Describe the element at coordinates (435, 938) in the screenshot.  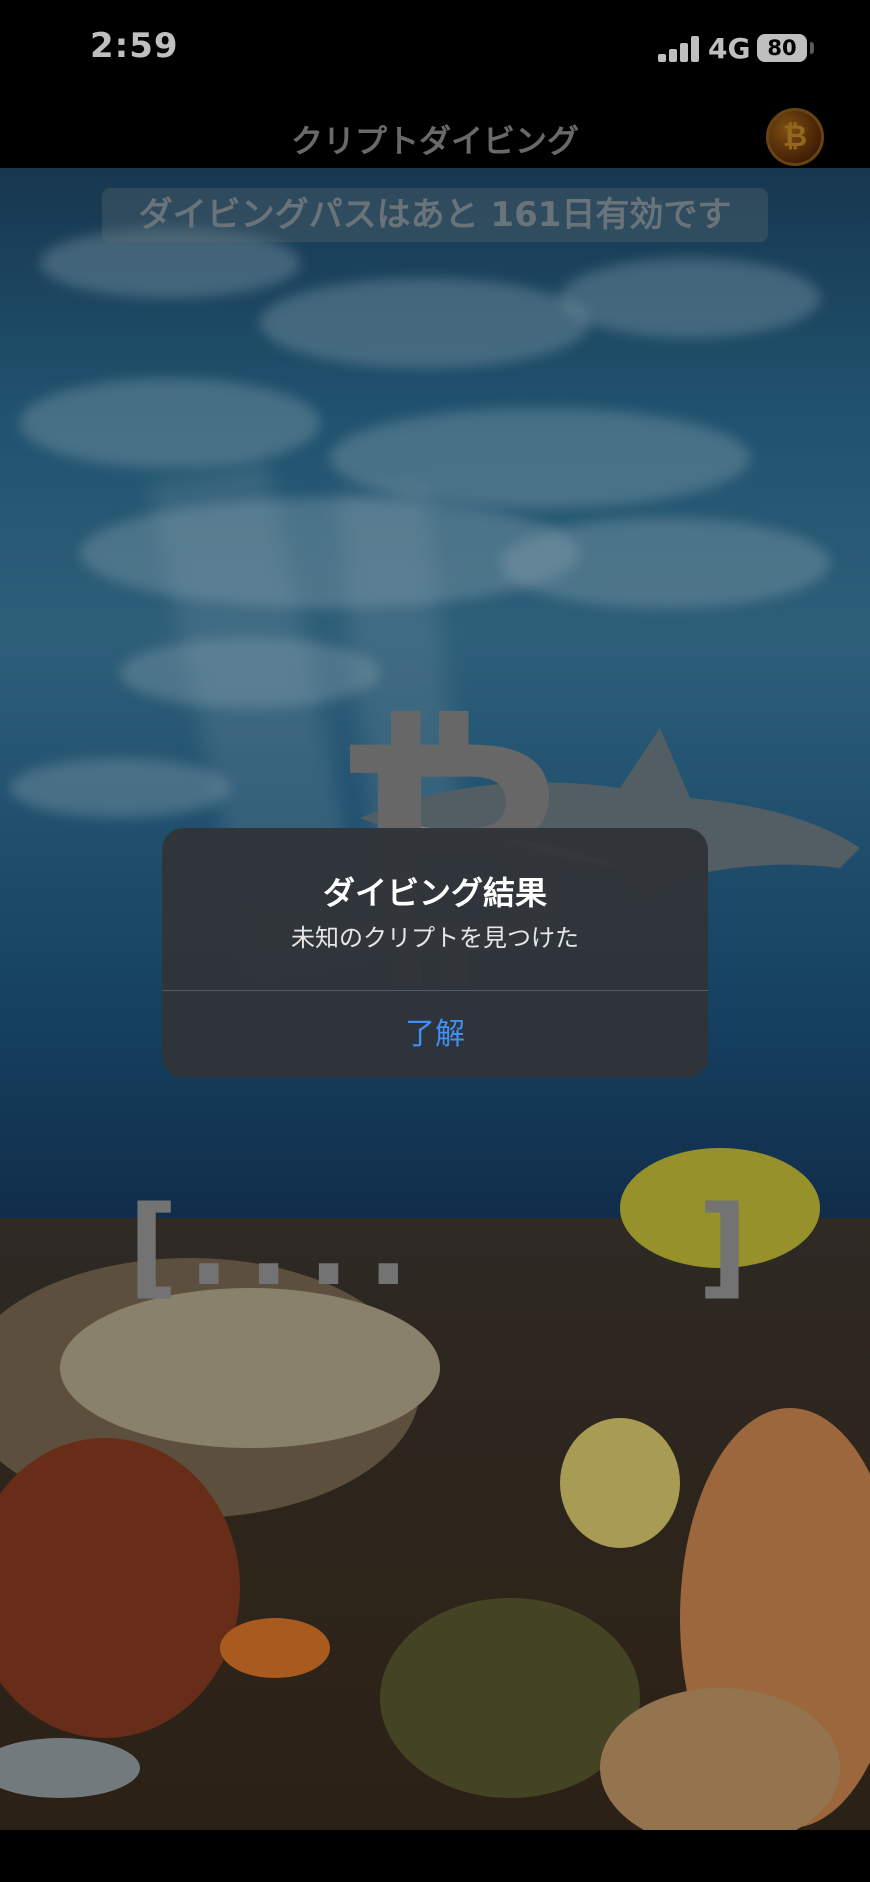
I see `alert-message: 未知のクリプトを見つけた` at that location.